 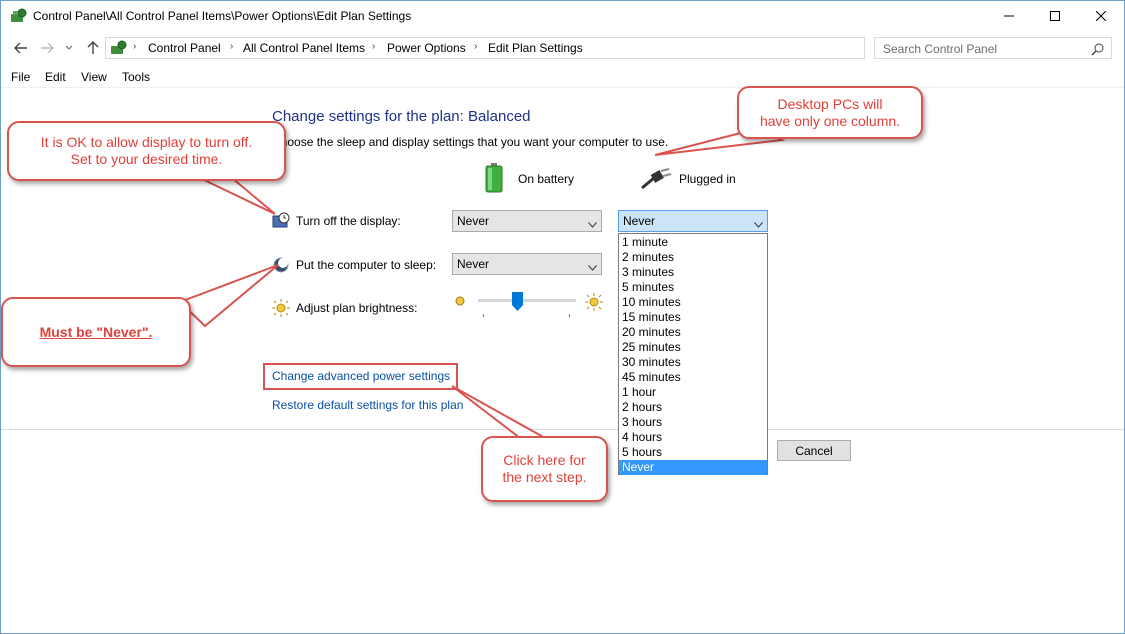 I want to click on callout-click-note: Click here for the next step., so click(x=544, y=469).